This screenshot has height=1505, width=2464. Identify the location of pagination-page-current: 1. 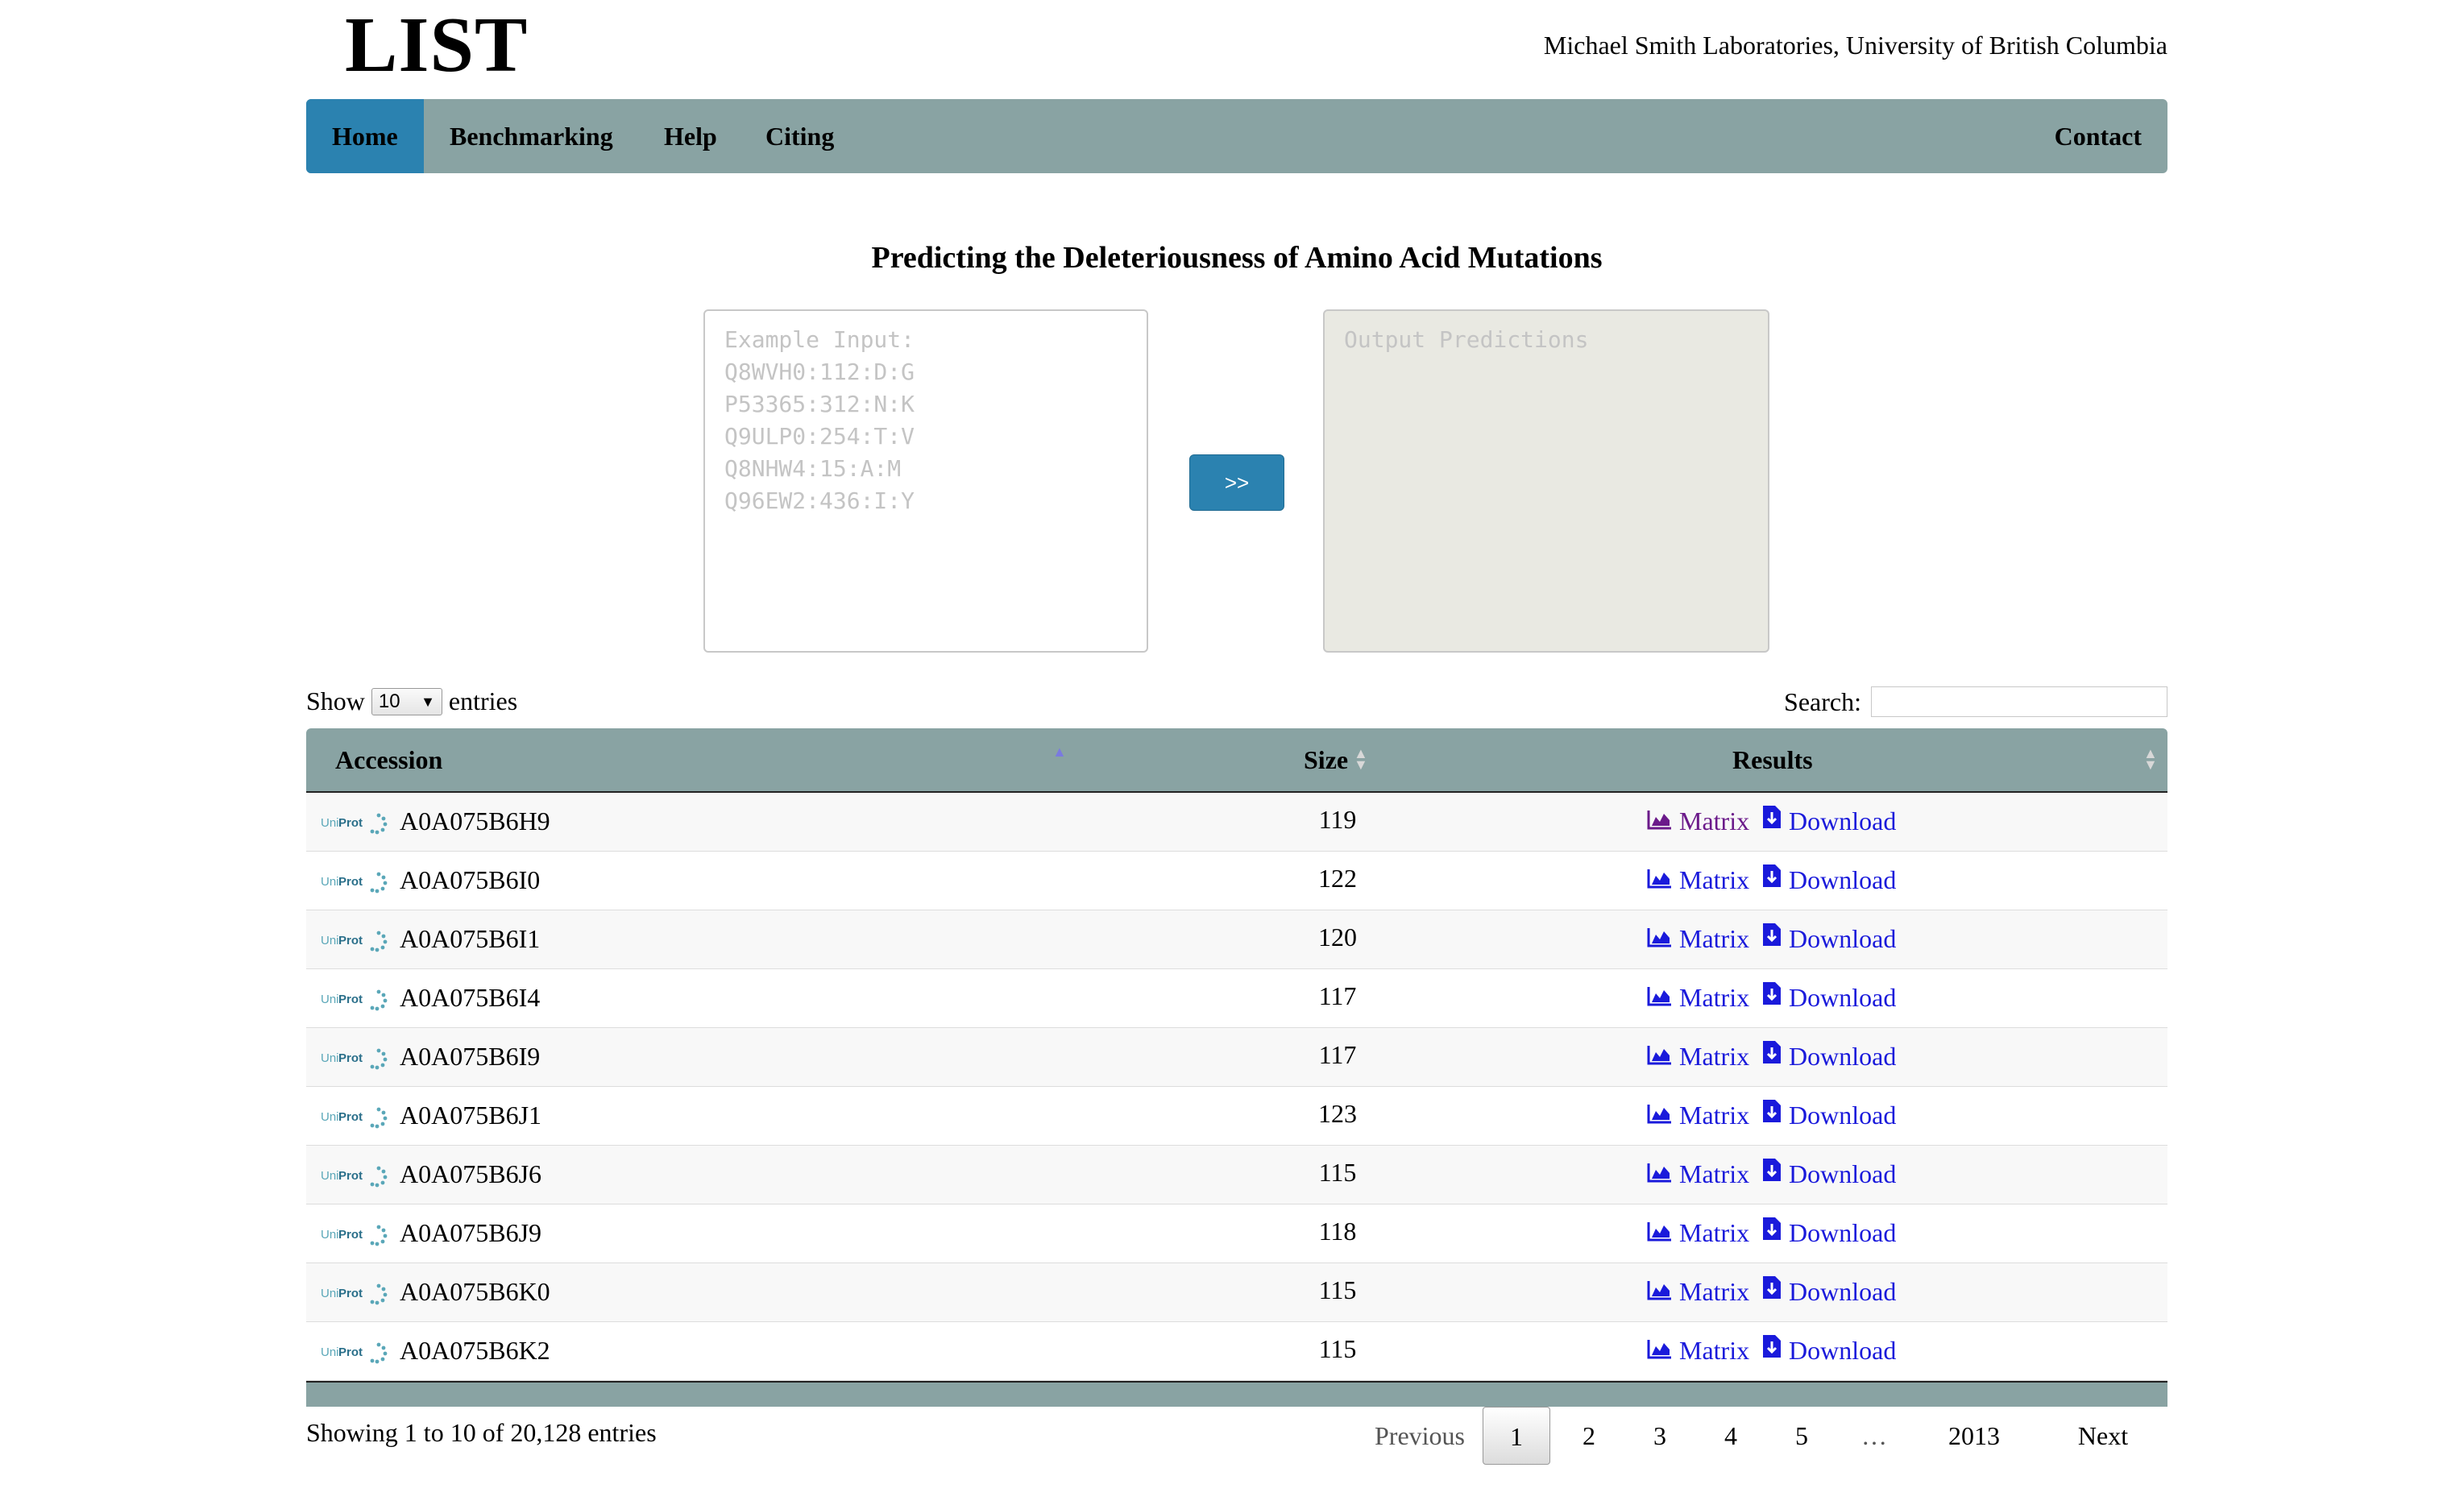
(1516, 1436).